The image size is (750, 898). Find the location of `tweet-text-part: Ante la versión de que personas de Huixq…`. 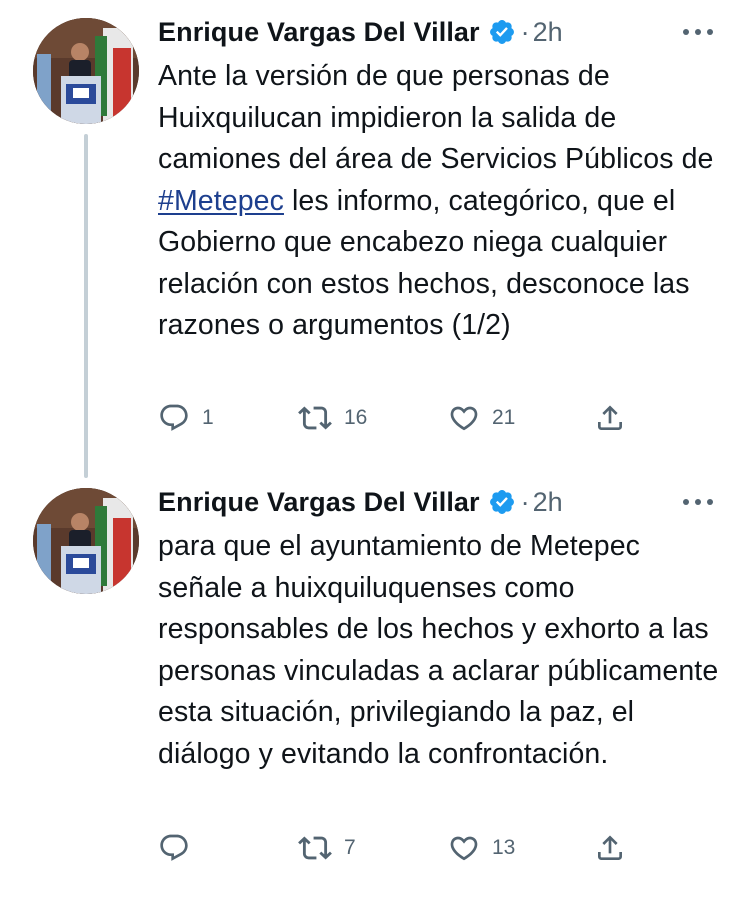

tweet-text-part: Ante la versión de que personas de Huixq… is located at coordinates (436, 117).